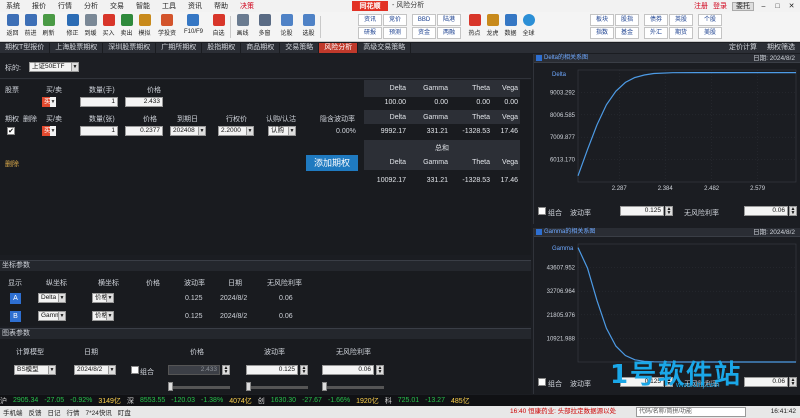 This screenshot has height=418, width=800. Describe the element at coordinates (124, 412) in the screenshot. I see `watch-link: 盯盘` at that location.